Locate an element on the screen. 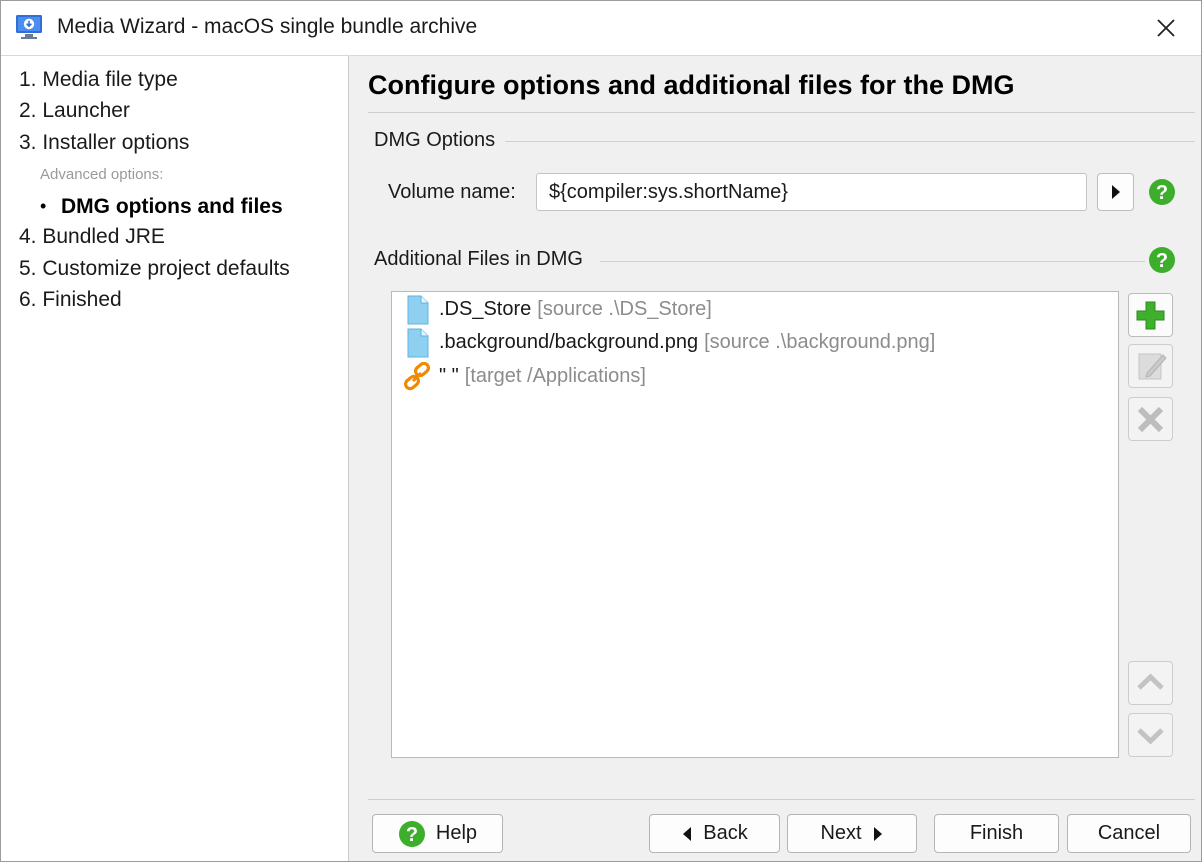  step-installer-options: 3. Installer options is located at coordinates (104, 143).